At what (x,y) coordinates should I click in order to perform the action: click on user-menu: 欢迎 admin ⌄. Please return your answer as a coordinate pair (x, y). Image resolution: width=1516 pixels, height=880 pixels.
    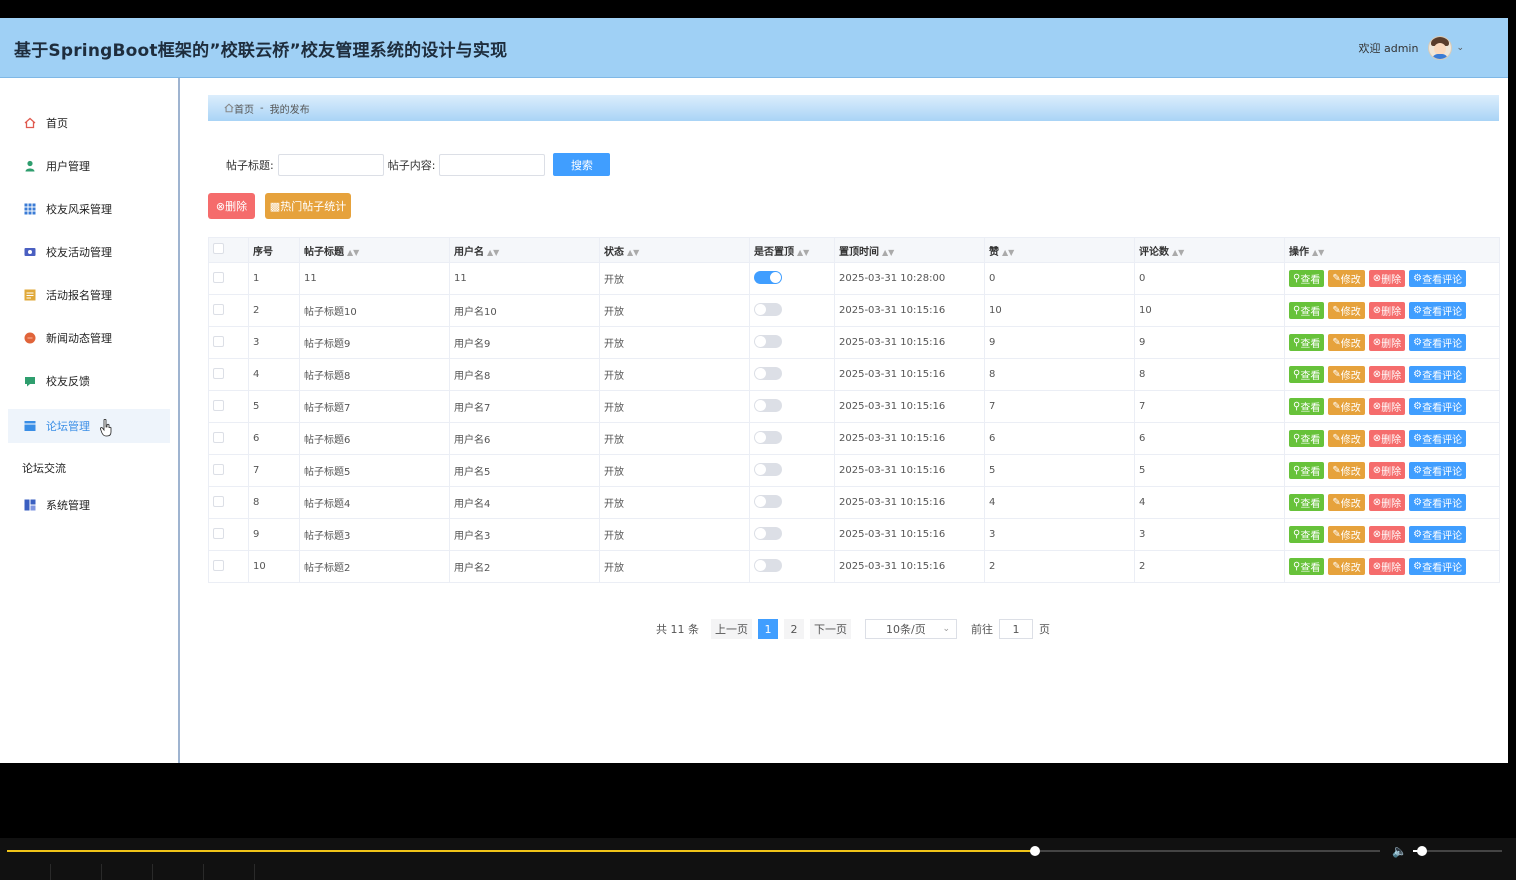
    Looking at the image, I should click on (1411, 48).